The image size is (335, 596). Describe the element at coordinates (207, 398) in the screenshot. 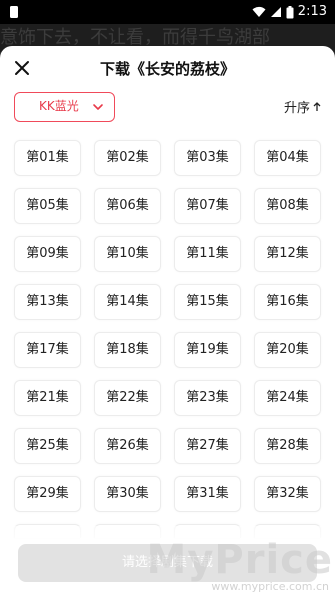

I see `episode-item: 第23集` at that location.